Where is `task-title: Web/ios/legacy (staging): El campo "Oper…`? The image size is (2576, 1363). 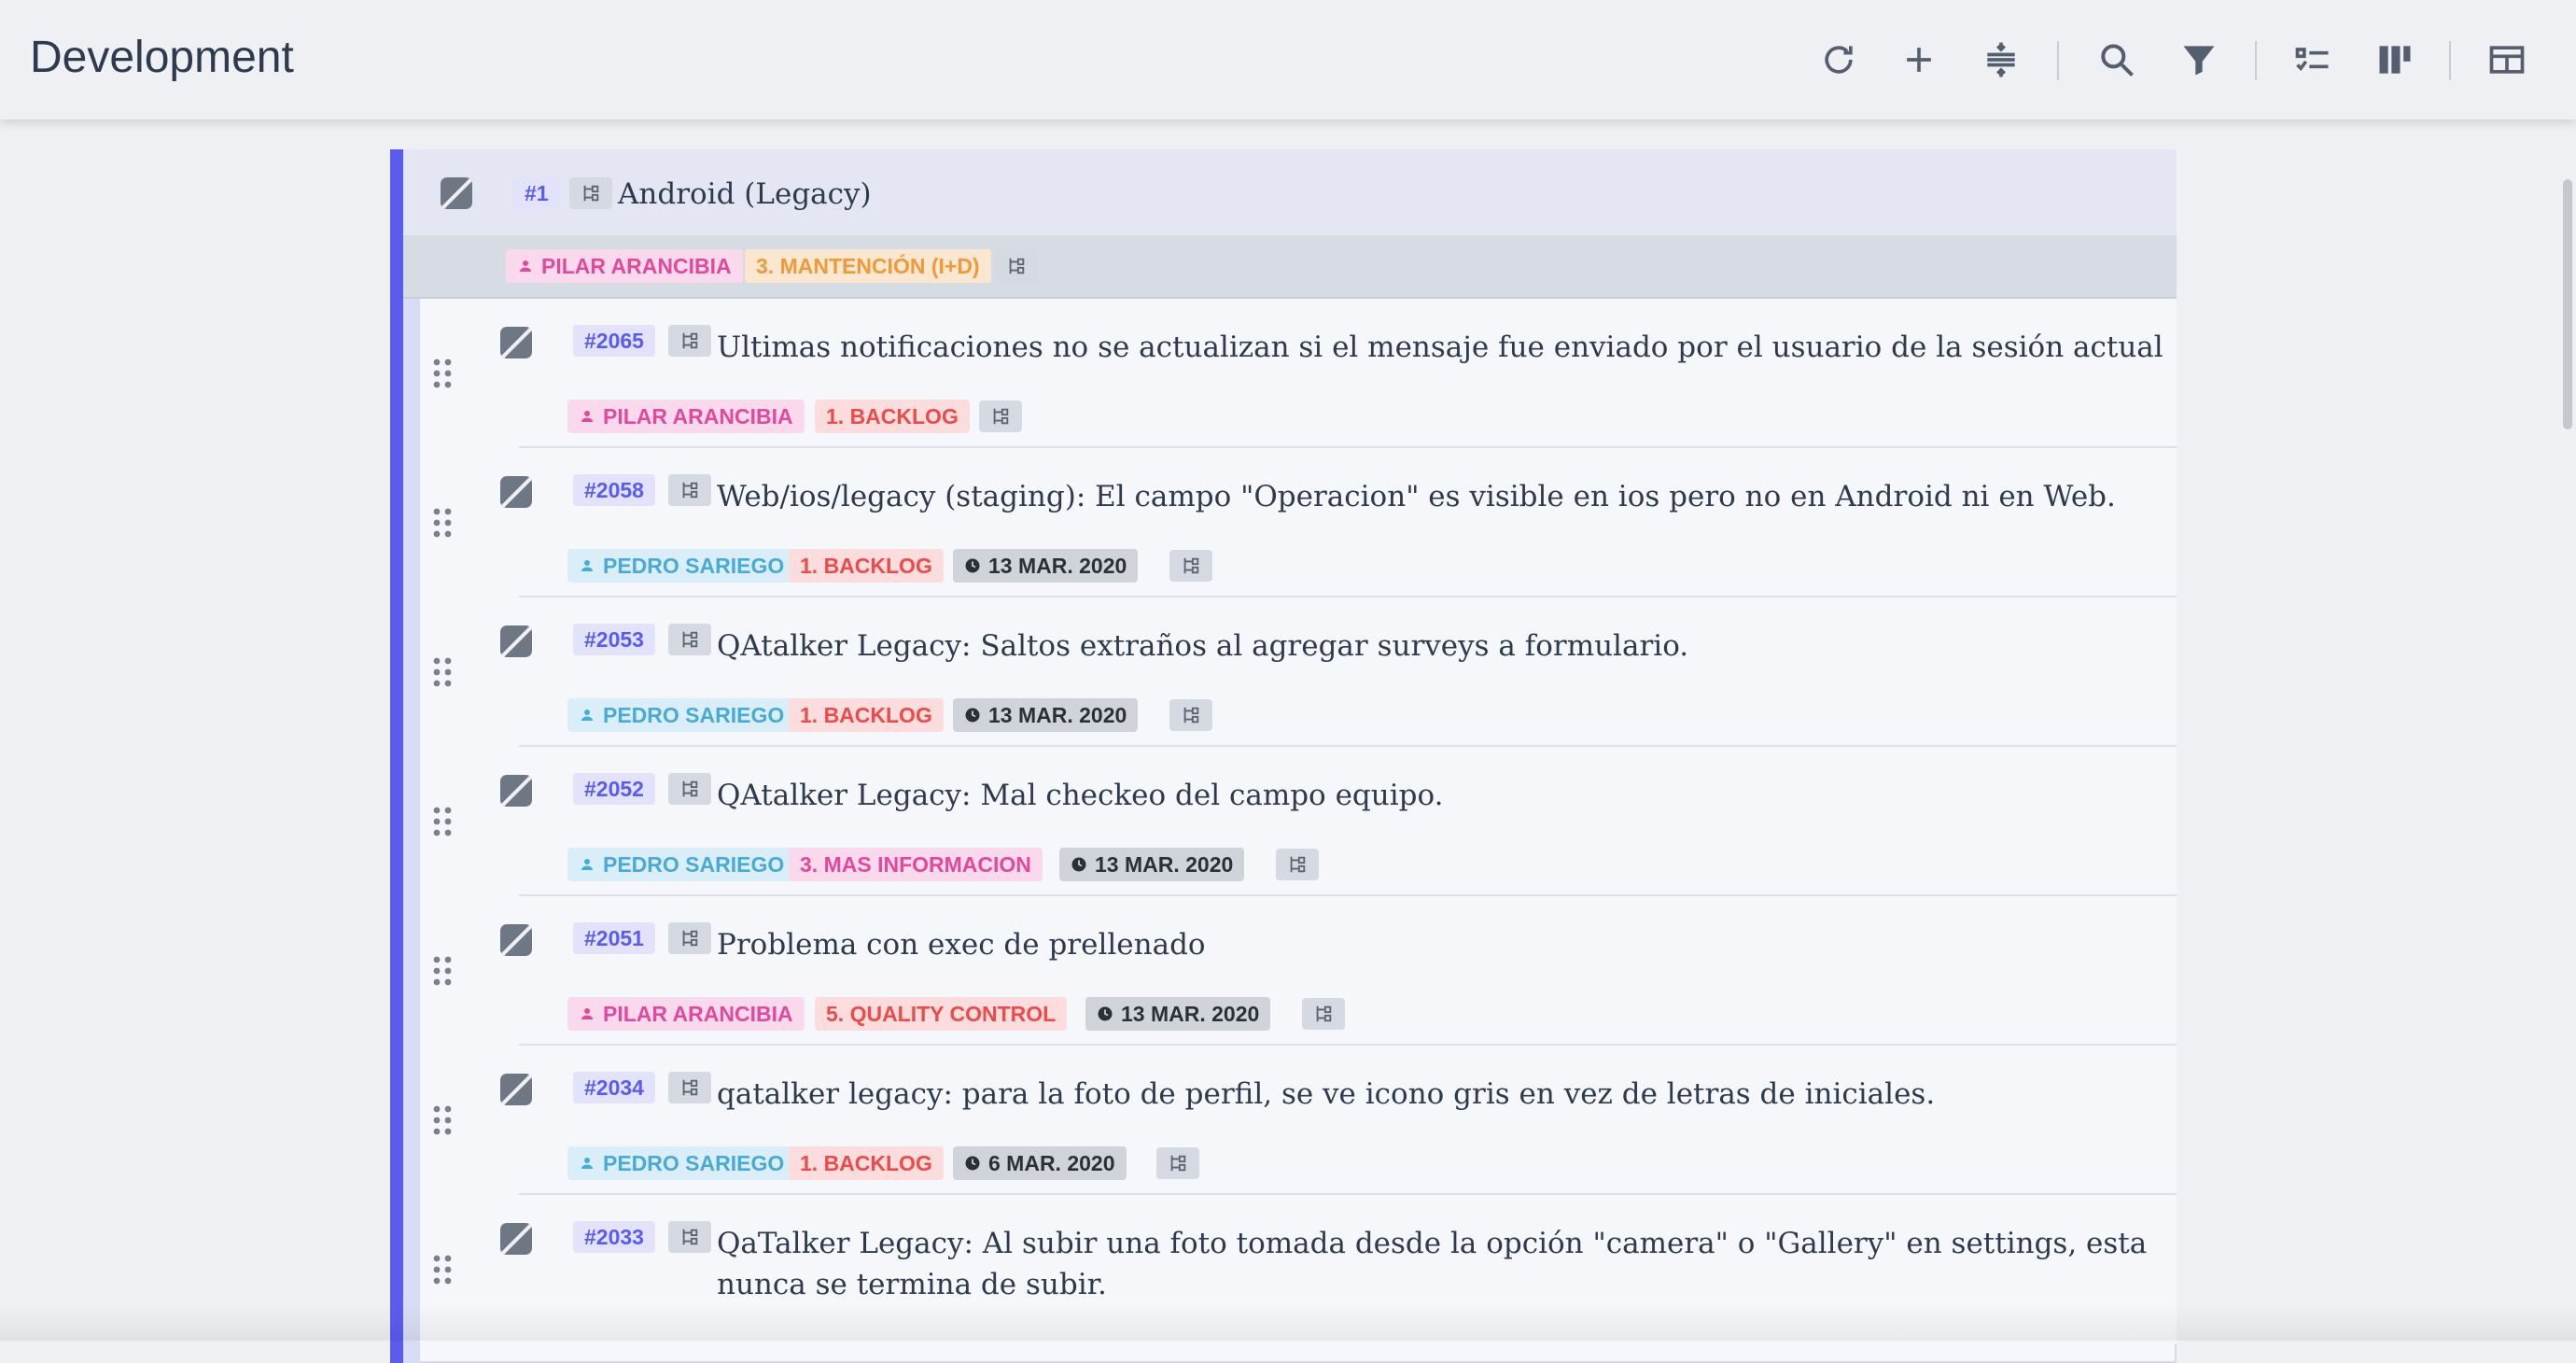 task-title: Web/ios/legacy (staging): El campo "Oper… is located at coordinates (1416, 496).